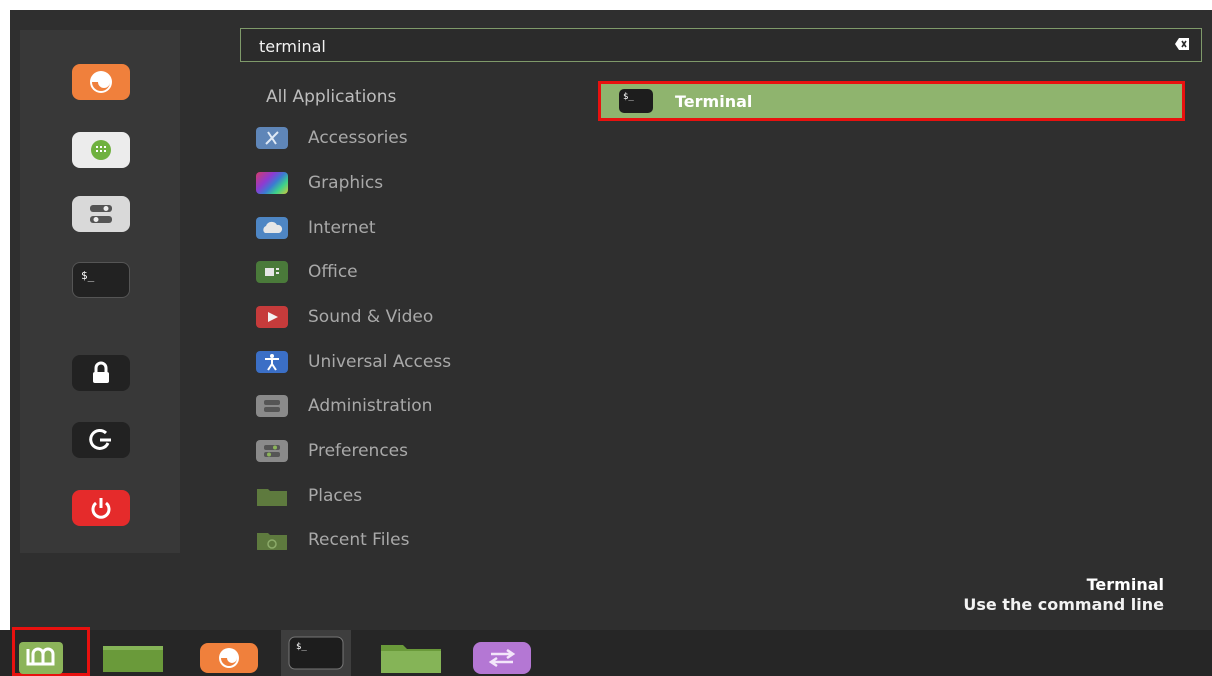  What do you see at coordinates (891, 101) in the screenshot?
I see `search-result-terminal: $_ Terminal` at bounding box center [891, 101].